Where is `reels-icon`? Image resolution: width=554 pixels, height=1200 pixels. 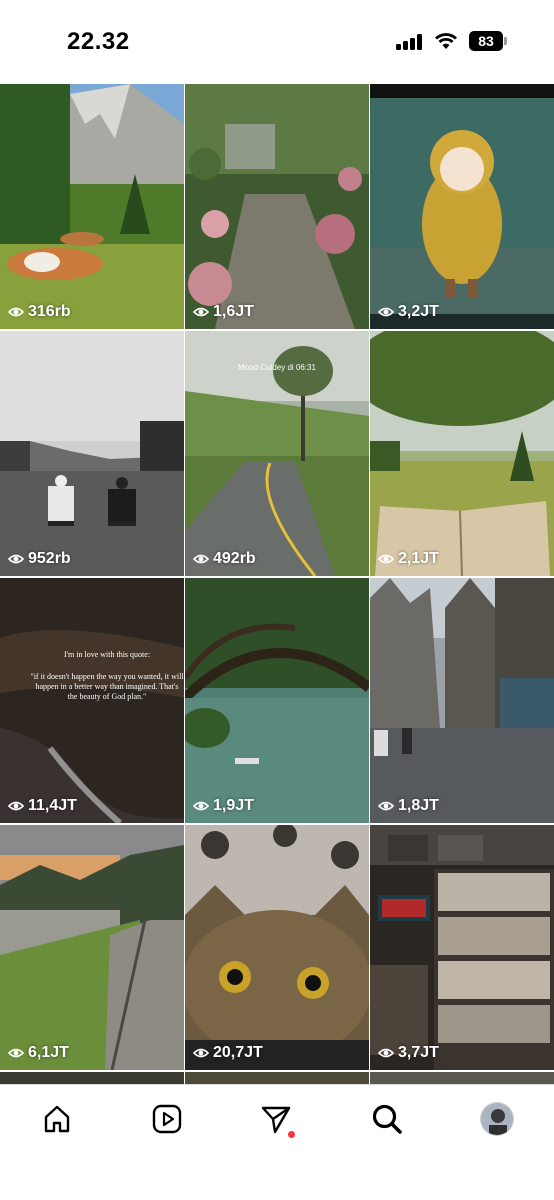 reels-icon is located at coordinates (167, 1119).